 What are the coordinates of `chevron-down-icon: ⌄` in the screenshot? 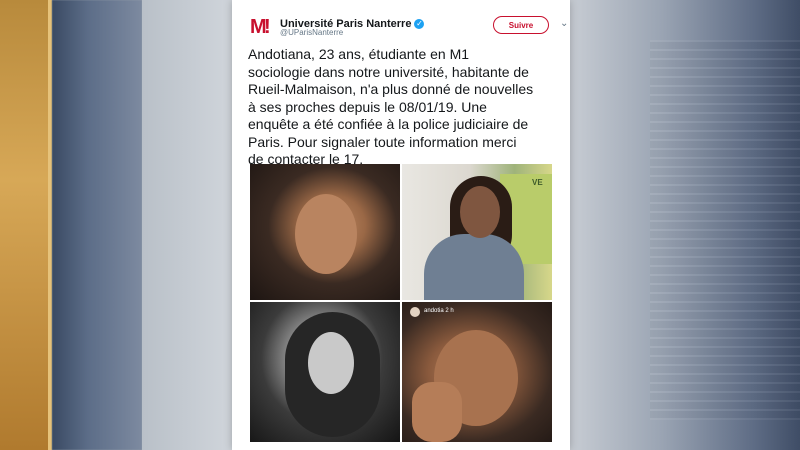 It's located at (565, 24).